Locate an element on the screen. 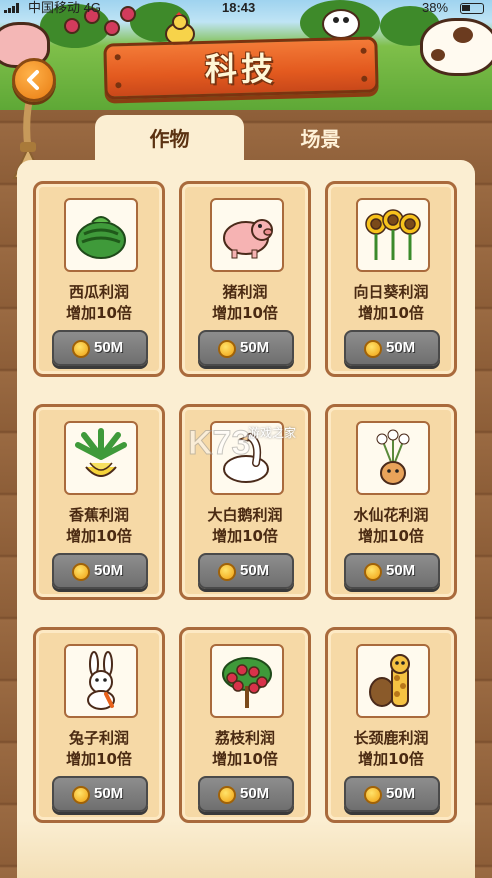 This screenshot has width=492, height=878. sunflower-icon is located at coordinates (393, 234).